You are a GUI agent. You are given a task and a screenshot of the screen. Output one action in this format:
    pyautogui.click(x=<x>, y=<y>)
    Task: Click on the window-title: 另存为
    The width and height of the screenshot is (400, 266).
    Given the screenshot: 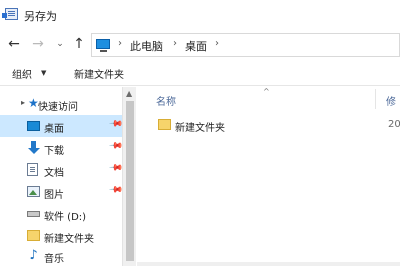 What is the action you would take?
    pyautogui.click(x=40, y=16)
    